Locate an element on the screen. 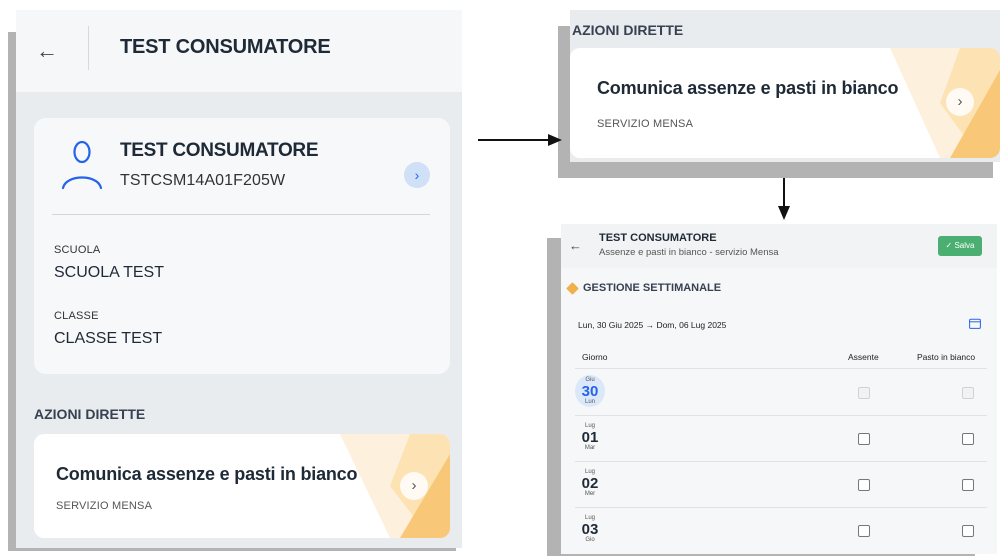 The width and height of the screenshot is (1002, 559). screen-header: ← TEST CONSUMATORE is located at coordinates (239, 51).